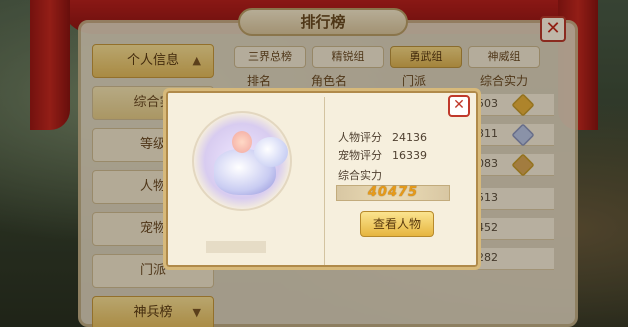  I want to click on character-score-label: 人物评分, so click(360, 137).